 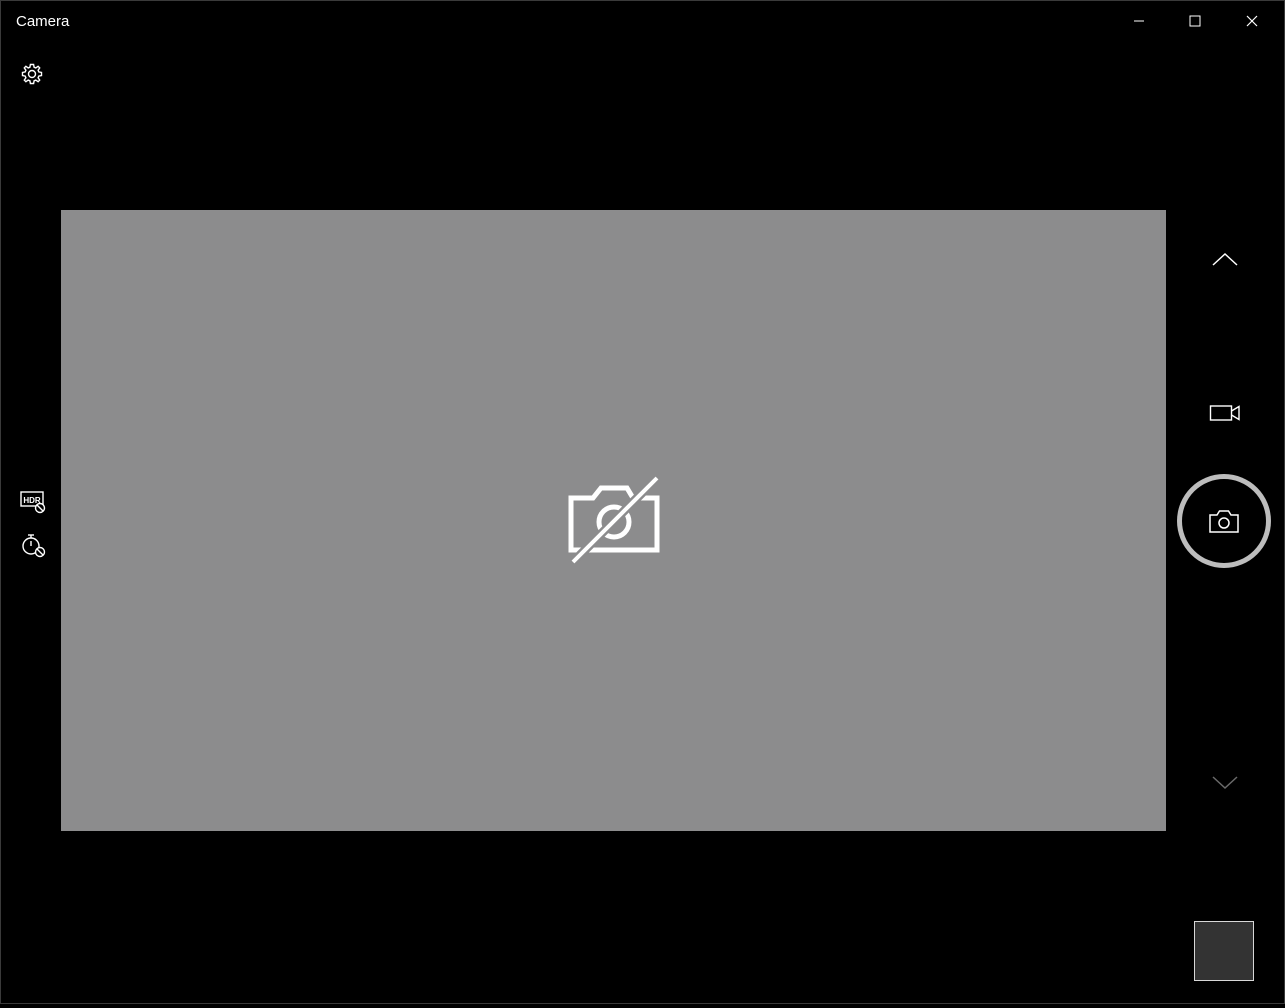 I want to click on mode-up-button, so click(x=1225, y=259).